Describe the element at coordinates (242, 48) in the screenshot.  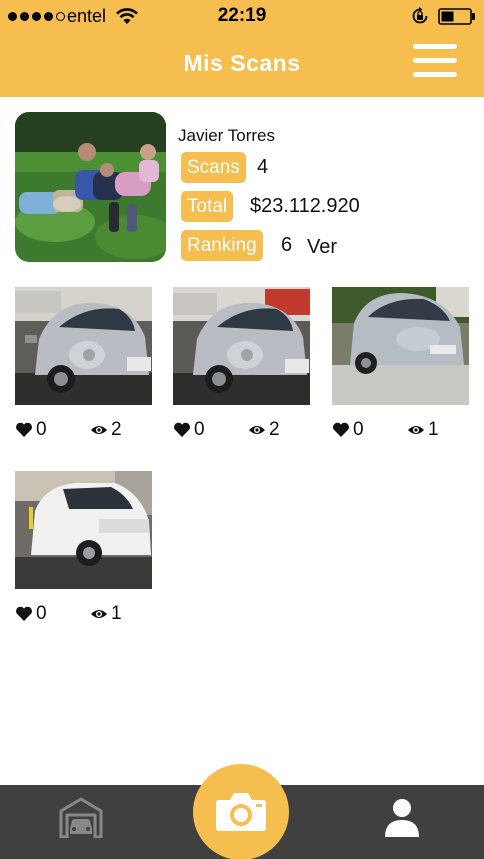
I see `app-header: entel 22:19 Mis Scans` at that location.